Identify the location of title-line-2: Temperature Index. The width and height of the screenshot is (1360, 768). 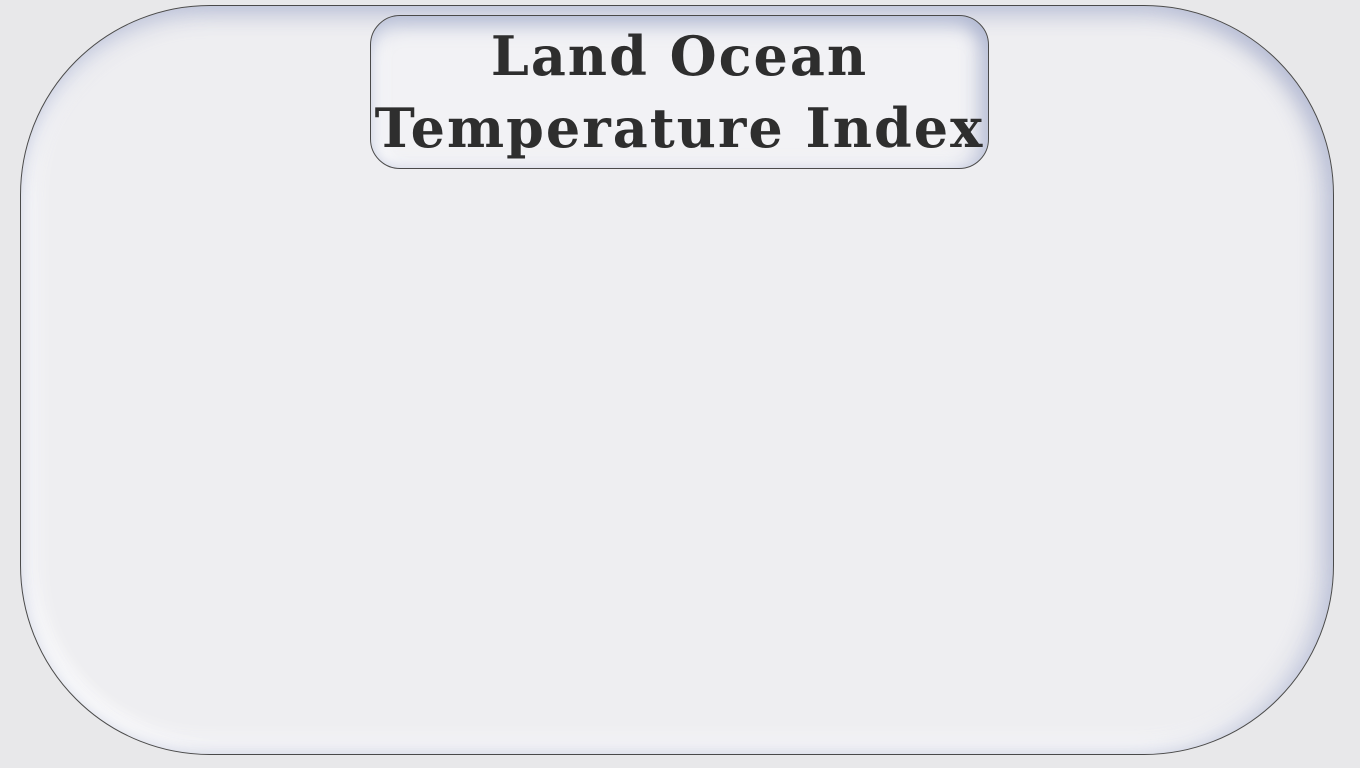
(679, 128).